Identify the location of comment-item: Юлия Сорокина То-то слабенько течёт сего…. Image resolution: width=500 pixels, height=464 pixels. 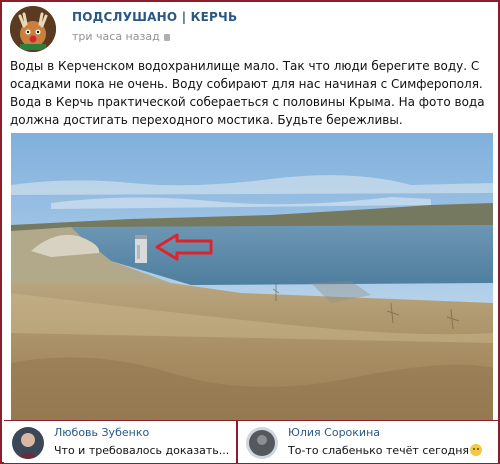
(368, 442).